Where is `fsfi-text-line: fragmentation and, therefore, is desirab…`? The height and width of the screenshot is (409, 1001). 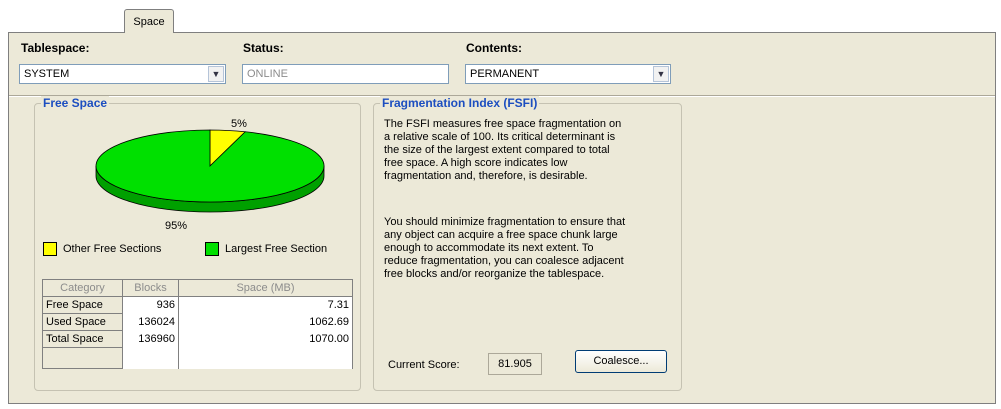 fsfi-text-line: fragmentation and, therefore, is desirab… is located at coordinates (486, 176).